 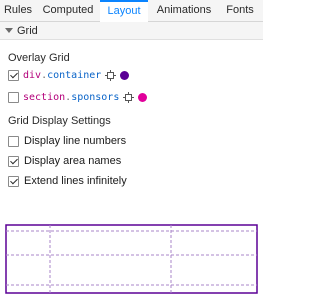 What do you see at coordinates (75, 181) in the screenshot?
I see `option-label: Extend lines infinitely` at bounding box center [75, 181].